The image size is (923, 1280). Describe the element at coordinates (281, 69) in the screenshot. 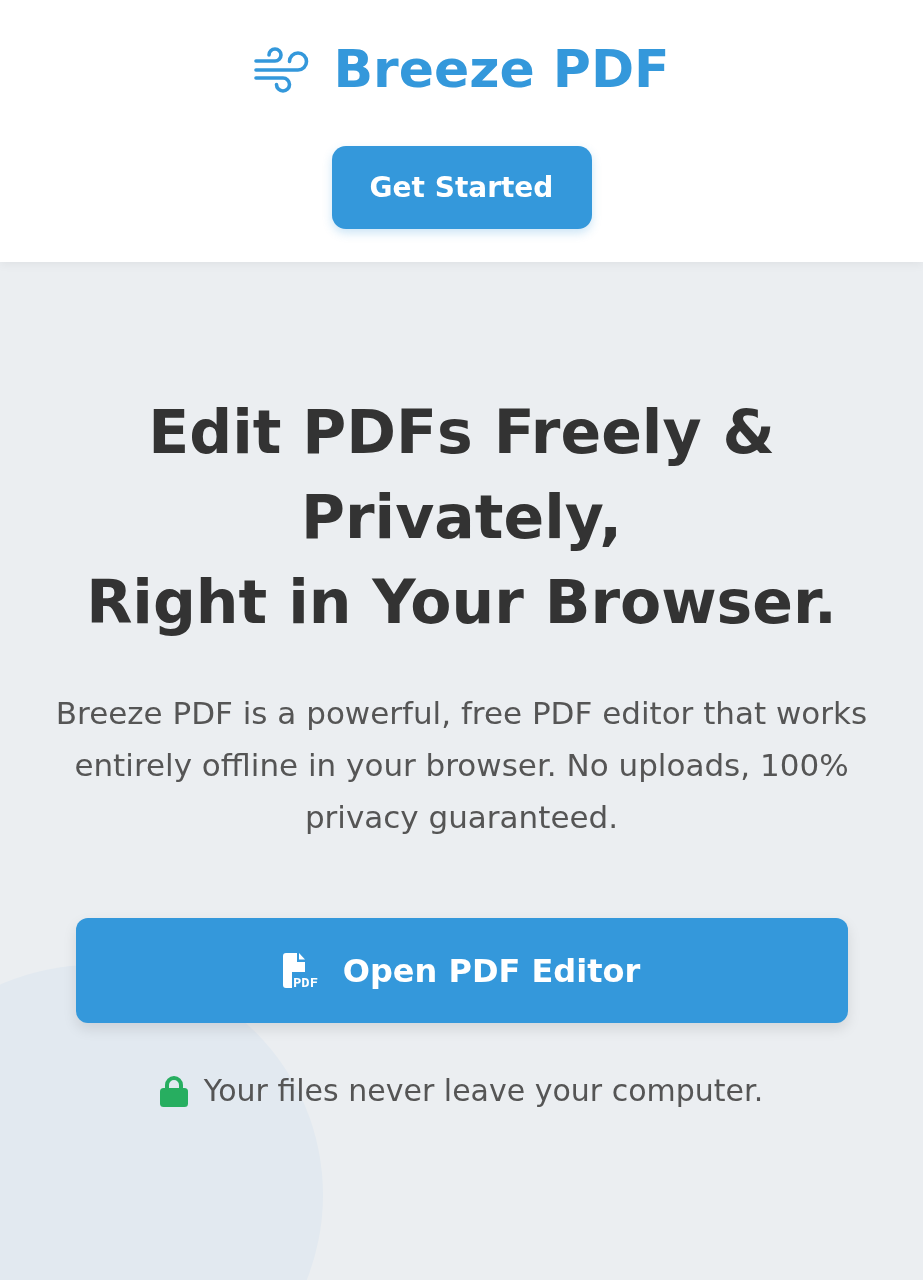

I see `wind-icon` at that location.